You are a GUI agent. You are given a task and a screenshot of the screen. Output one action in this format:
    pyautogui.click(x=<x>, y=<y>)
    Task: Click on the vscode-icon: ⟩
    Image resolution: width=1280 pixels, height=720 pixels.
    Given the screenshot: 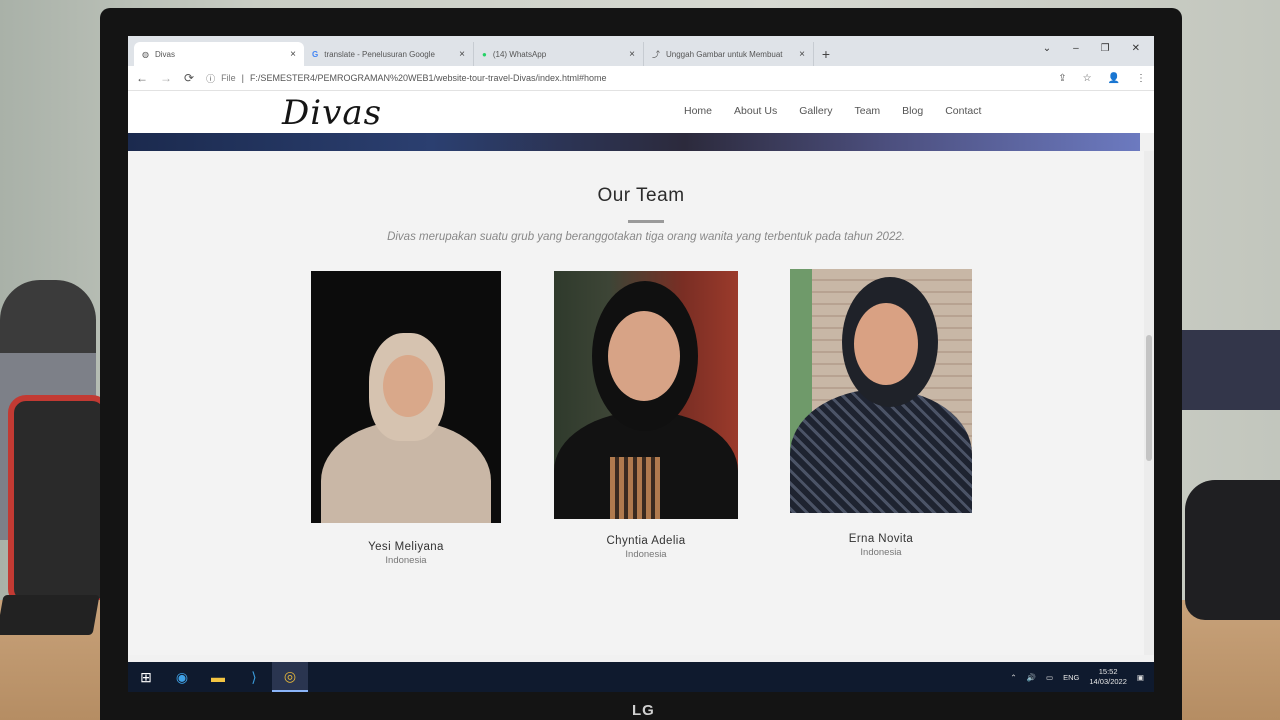 What is the action you would take?
    pyautogui.click(x=254, y=677)
    